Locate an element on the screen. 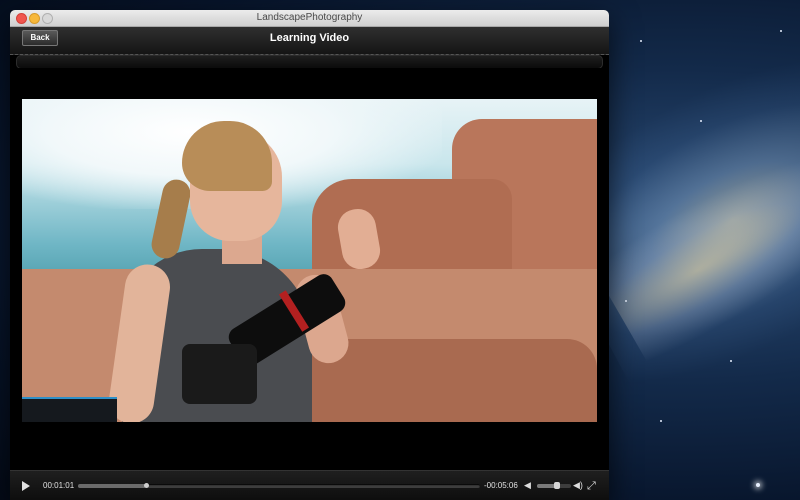 This screenshot has width=800, height=500. volume-knob is located at coordinates (557, 485).